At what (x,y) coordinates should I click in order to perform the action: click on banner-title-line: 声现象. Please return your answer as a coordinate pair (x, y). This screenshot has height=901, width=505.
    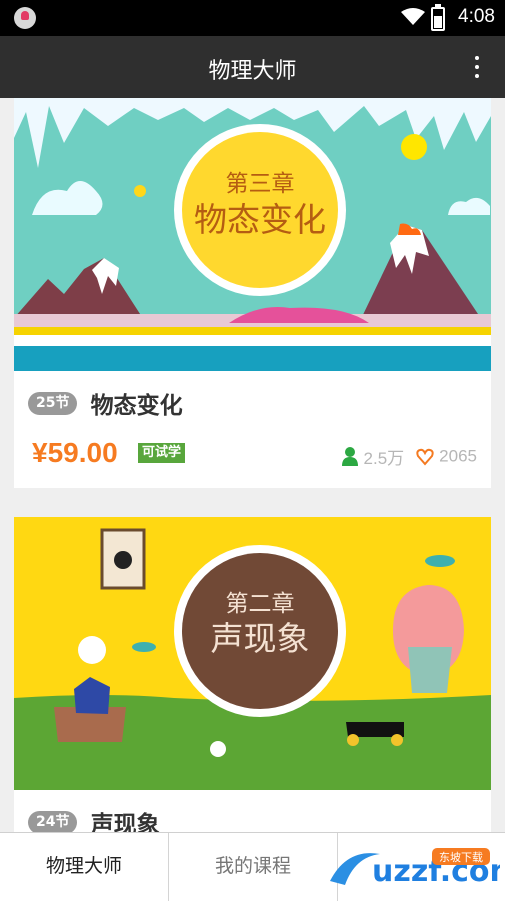
    Looking at the image, I should click on (260, 638).